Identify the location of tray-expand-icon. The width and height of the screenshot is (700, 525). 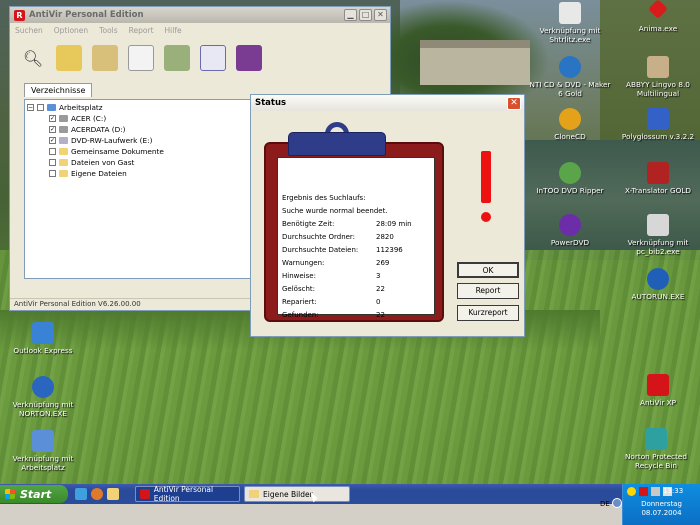
(617, 503).